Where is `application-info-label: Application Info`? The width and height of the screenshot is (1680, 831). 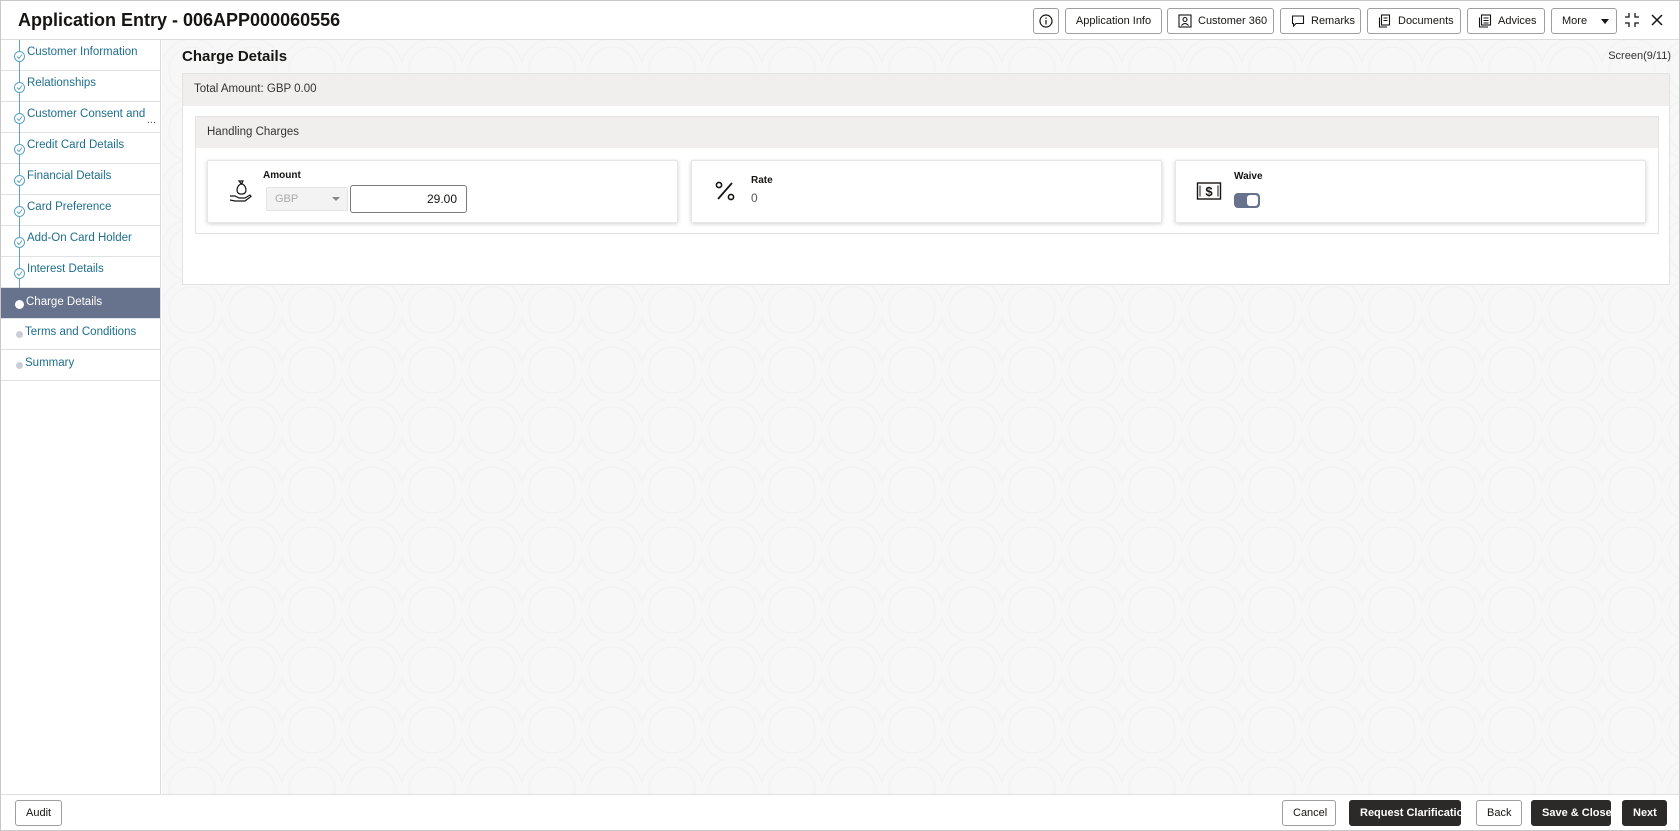 application-info-label: Application Info is located at coordinates (1113, 21).